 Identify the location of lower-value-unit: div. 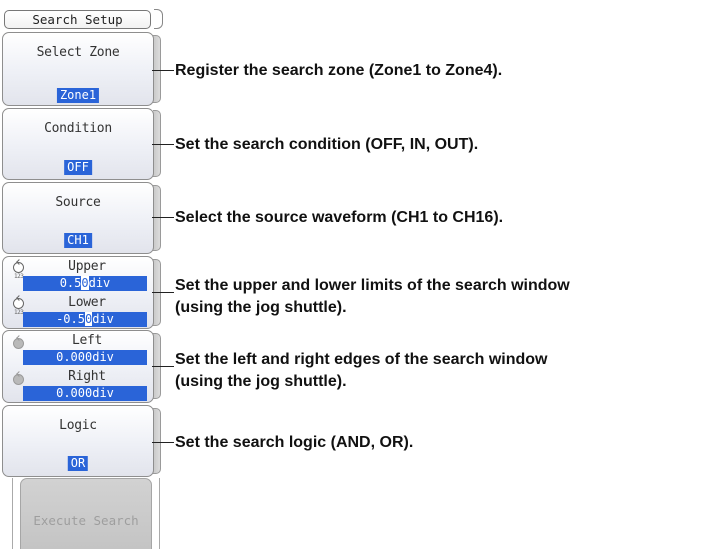
(103, 319).